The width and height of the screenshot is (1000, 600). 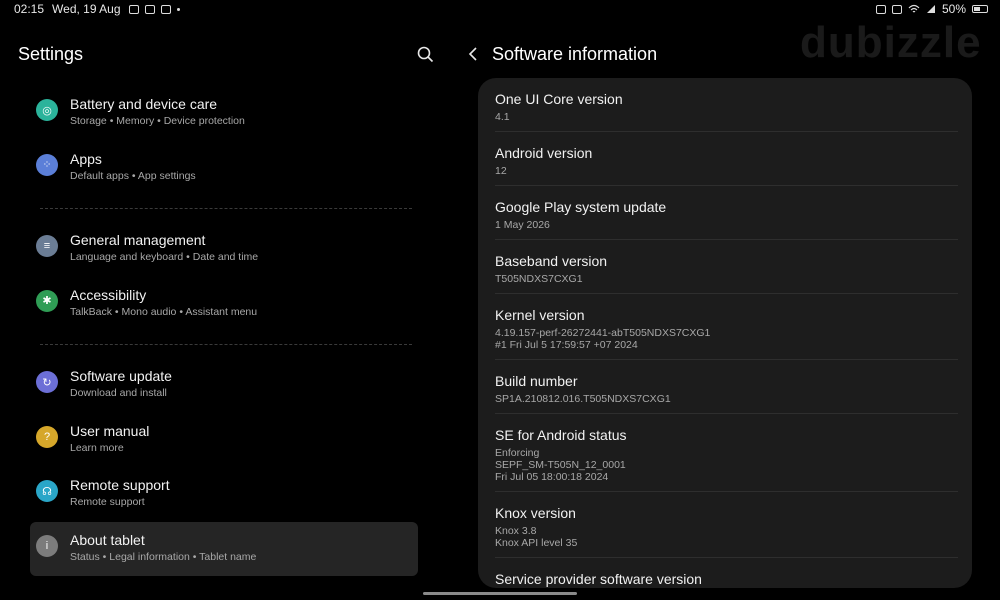 I want to click on back-button, so click(x=473, y=54).